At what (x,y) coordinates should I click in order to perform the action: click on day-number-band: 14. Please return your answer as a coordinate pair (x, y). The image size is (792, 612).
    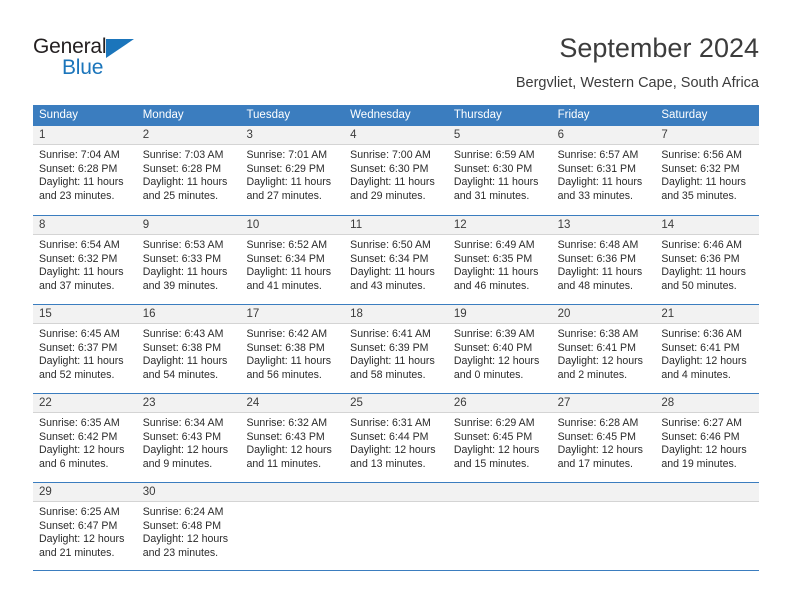
    Looking at the image, I should click on (707, 225).